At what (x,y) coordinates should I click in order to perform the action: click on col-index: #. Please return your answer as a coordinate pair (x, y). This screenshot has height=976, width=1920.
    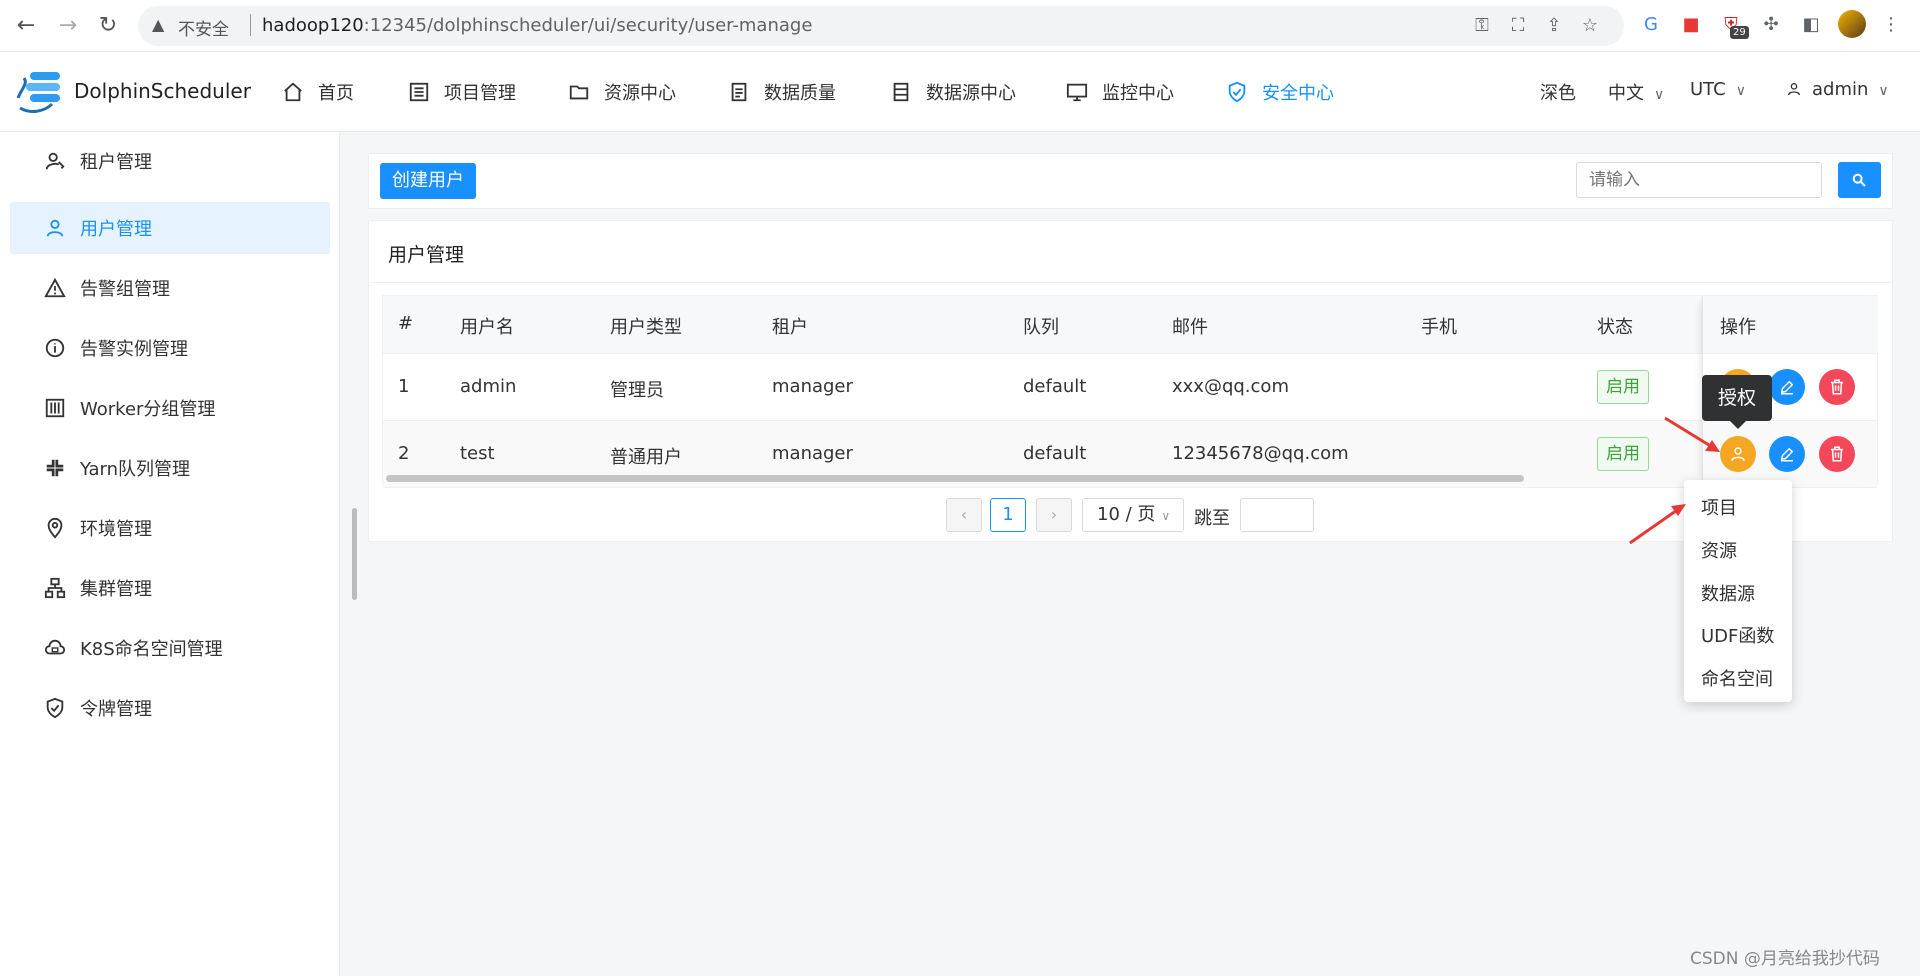
    Looking at the image, I should click on (406, 323).